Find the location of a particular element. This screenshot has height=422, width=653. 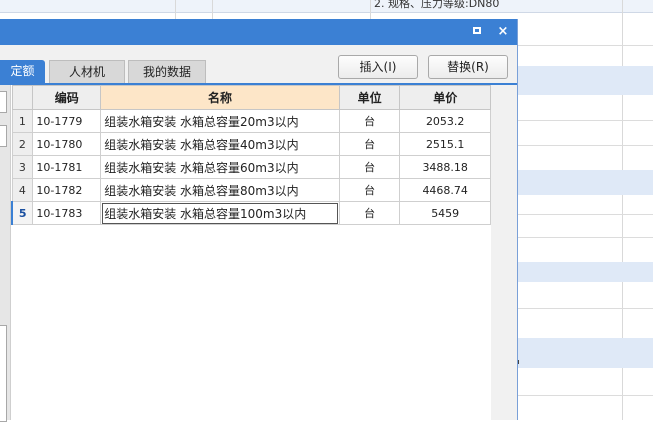

maximize-button is located at coordinates (477, 32).